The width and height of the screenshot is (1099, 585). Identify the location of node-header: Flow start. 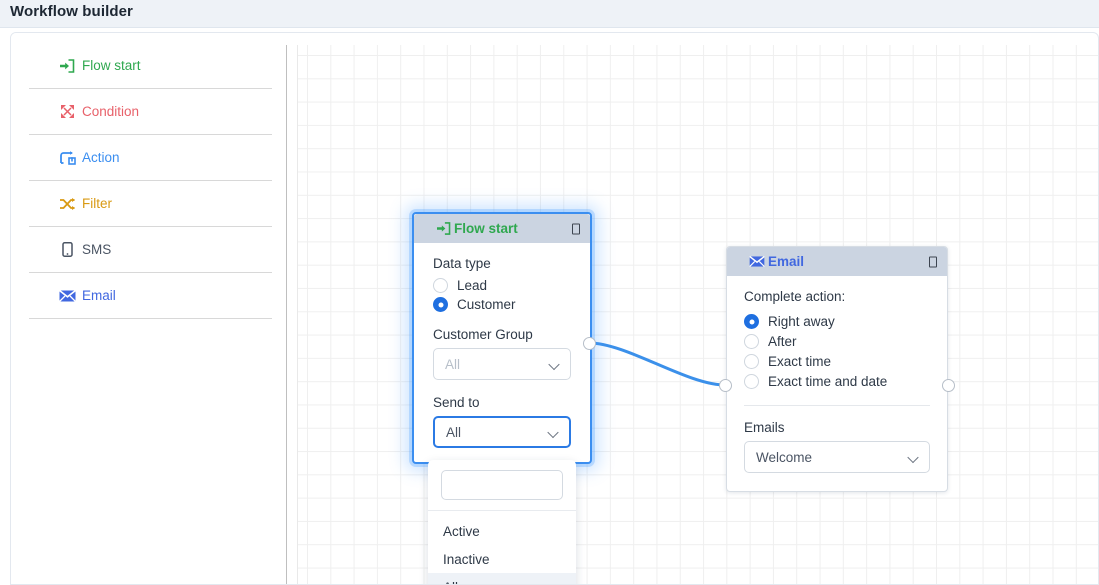
(502, 228).